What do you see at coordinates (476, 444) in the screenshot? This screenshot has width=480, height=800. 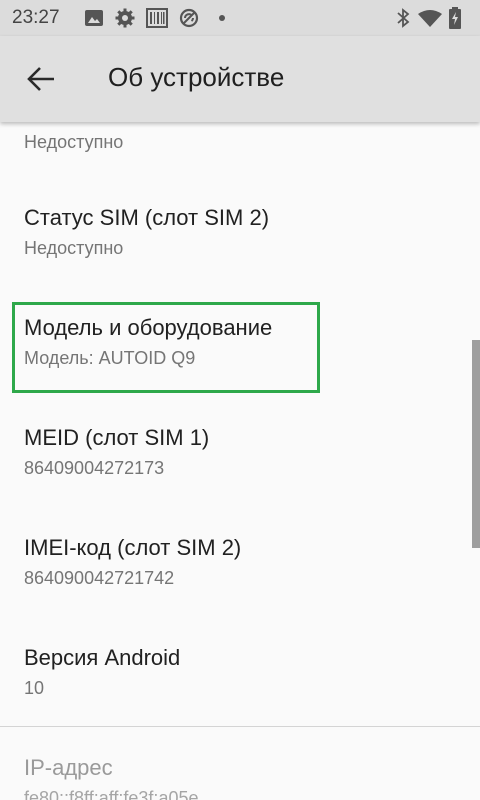 I see `scrollbar` at bounding box center [476, 444].